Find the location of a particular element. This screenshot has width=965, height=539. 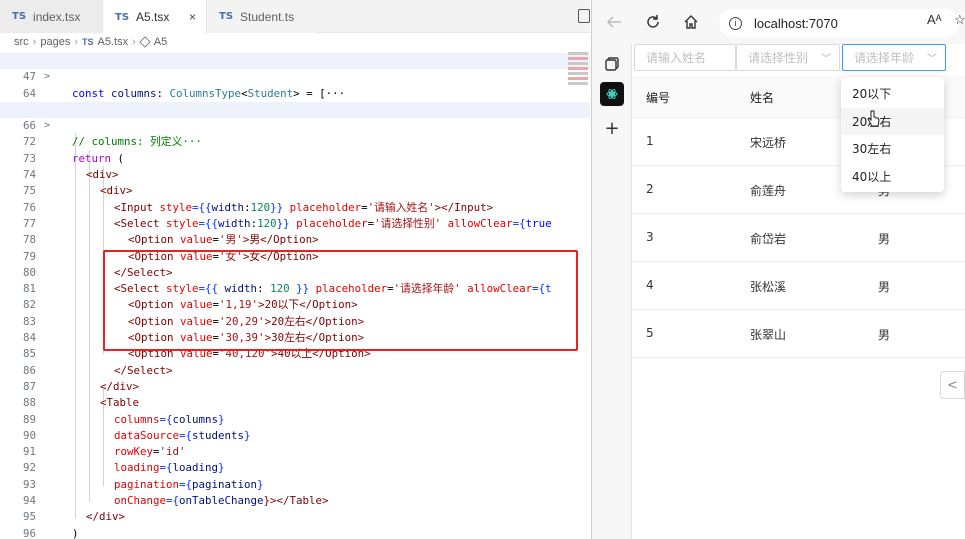

cell-id: 2 is located at coordinates (650, 189).